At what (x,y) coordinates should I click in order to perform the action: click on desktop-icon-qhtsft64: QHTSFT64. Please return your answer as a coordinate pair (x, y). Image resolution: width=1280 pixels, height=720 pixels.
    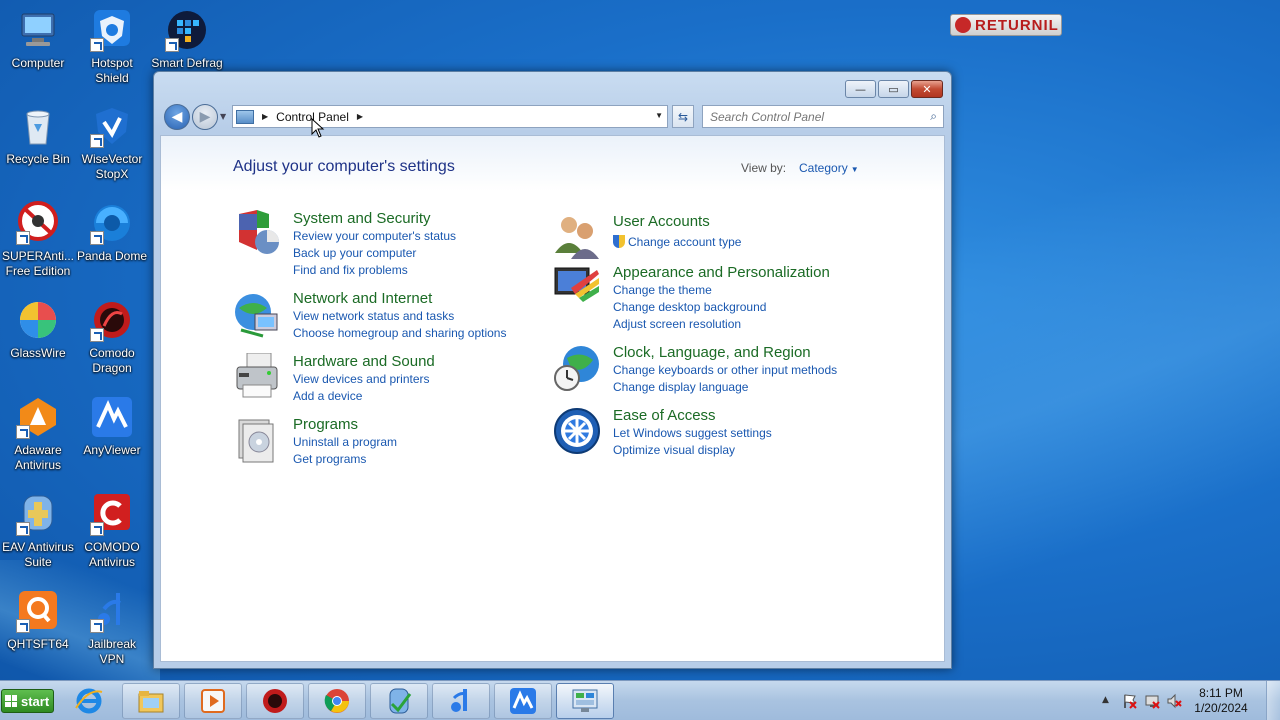
    Looking at the image, I should click on (38, 620).